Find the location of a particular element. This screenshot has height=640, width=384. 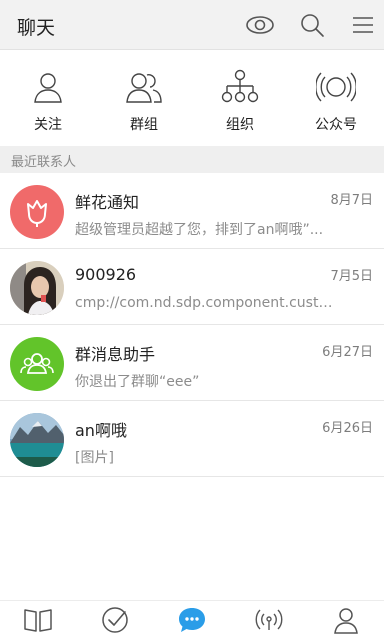

signal-icon is located at coordinates (269, 622).